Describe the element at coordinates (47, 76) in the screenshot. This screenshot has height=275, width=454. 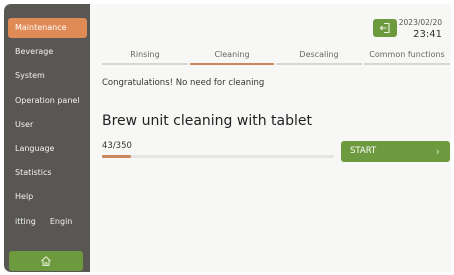
I see `sidebar-item-system: System` at that location.